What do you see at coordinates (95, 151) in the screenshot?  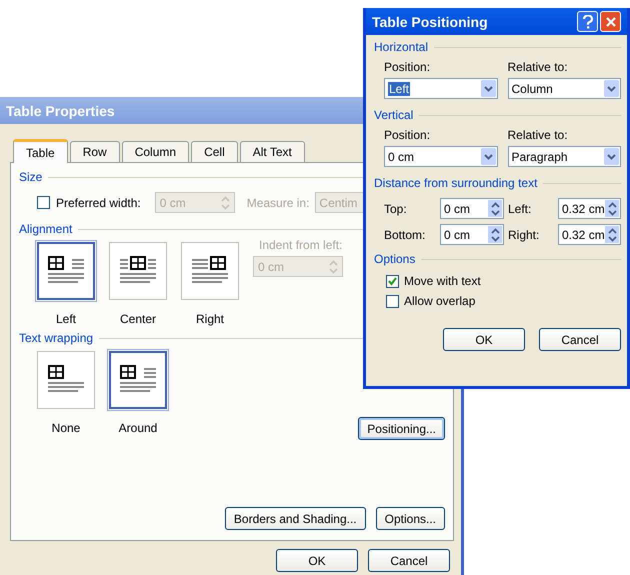 I see `tab: Row` at bounding box center [95, 151].